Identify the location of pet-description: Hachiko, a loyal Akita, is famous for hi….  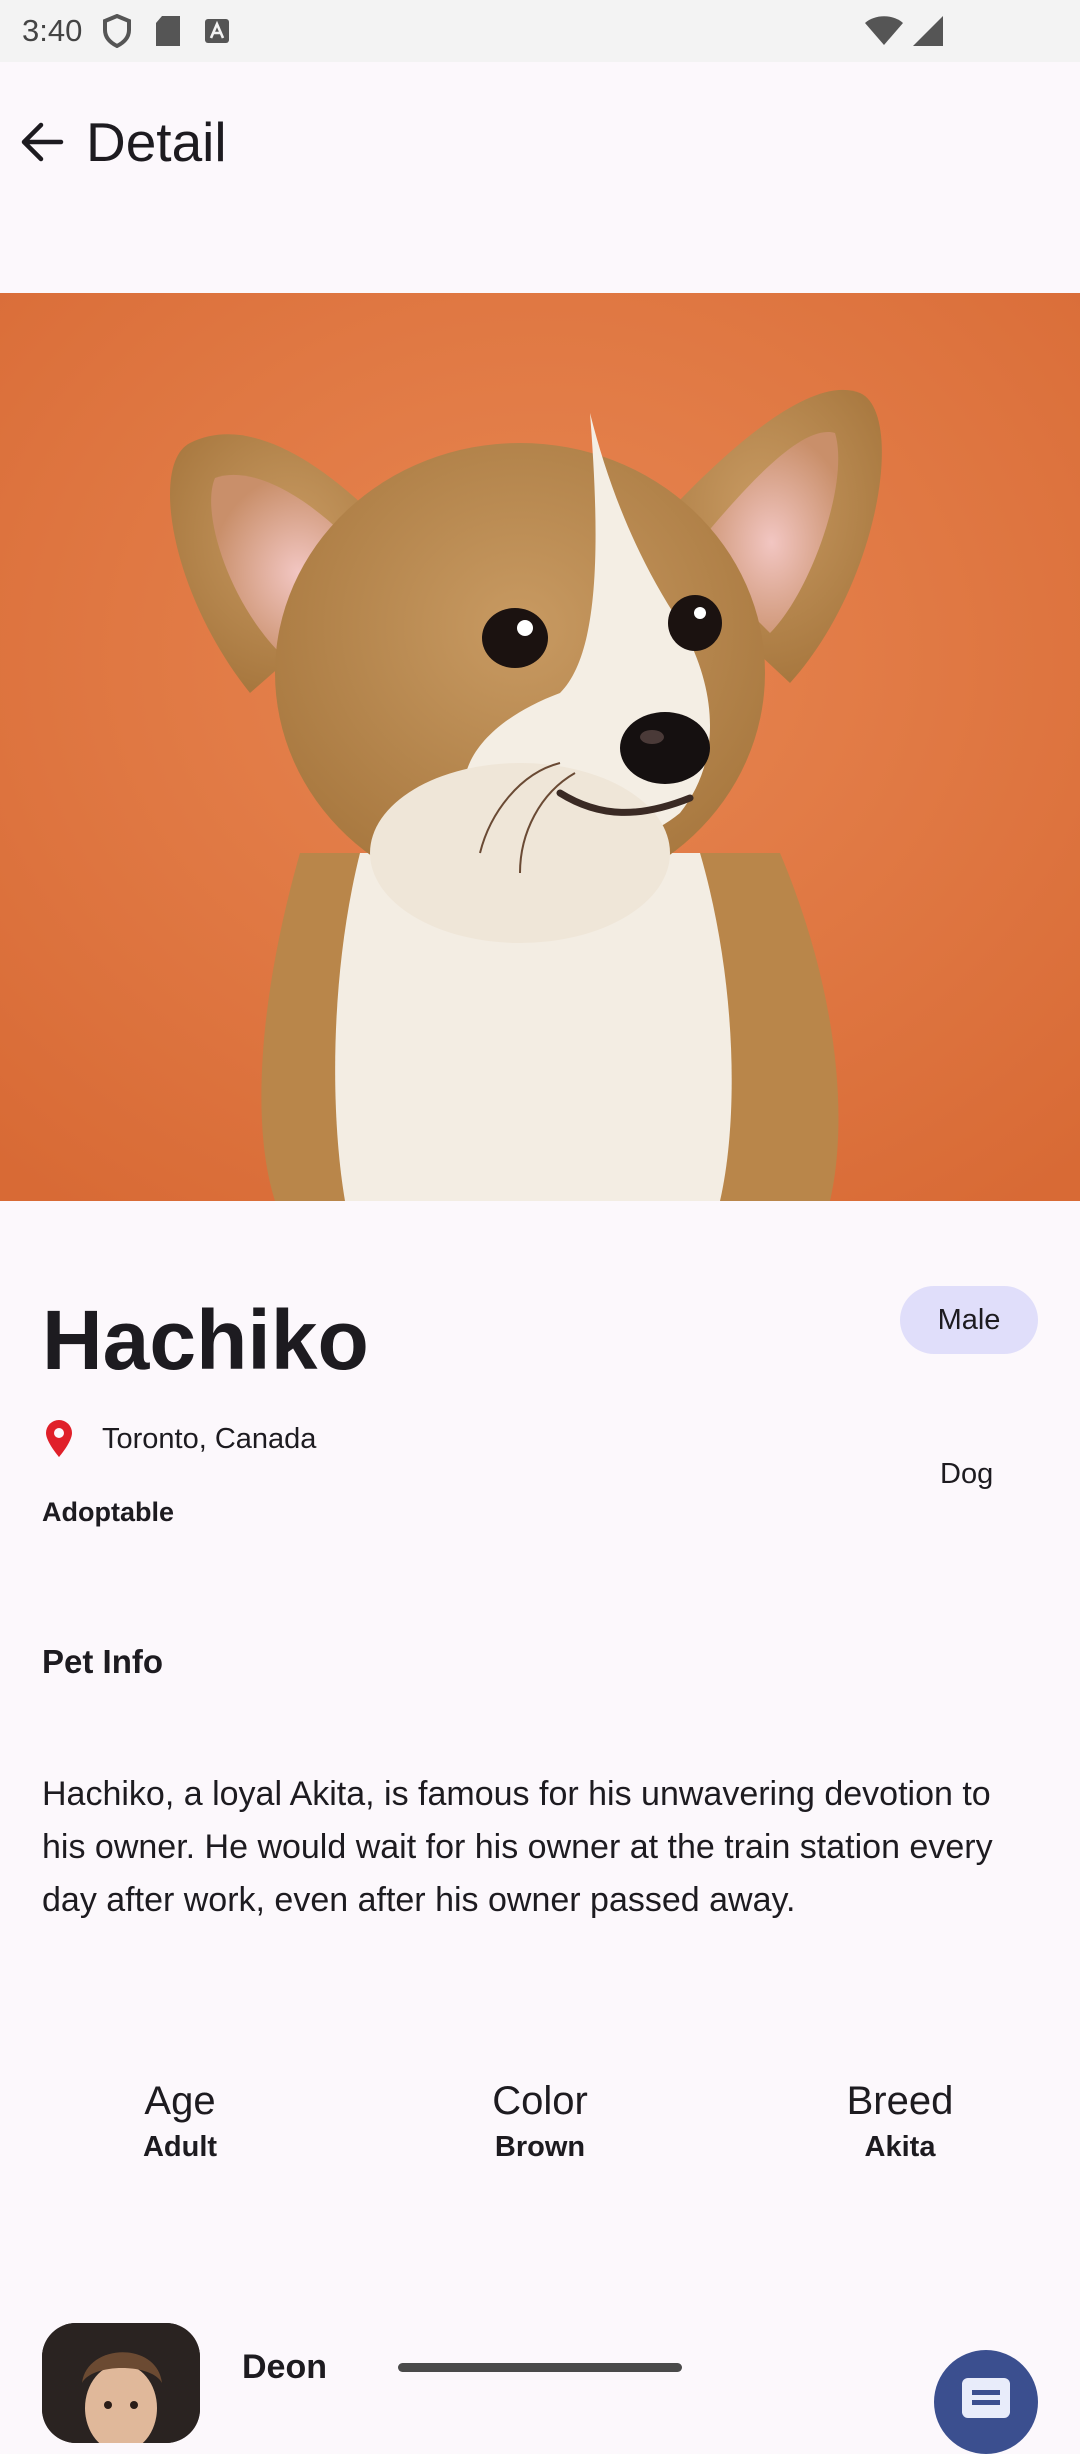
(517, 1847).